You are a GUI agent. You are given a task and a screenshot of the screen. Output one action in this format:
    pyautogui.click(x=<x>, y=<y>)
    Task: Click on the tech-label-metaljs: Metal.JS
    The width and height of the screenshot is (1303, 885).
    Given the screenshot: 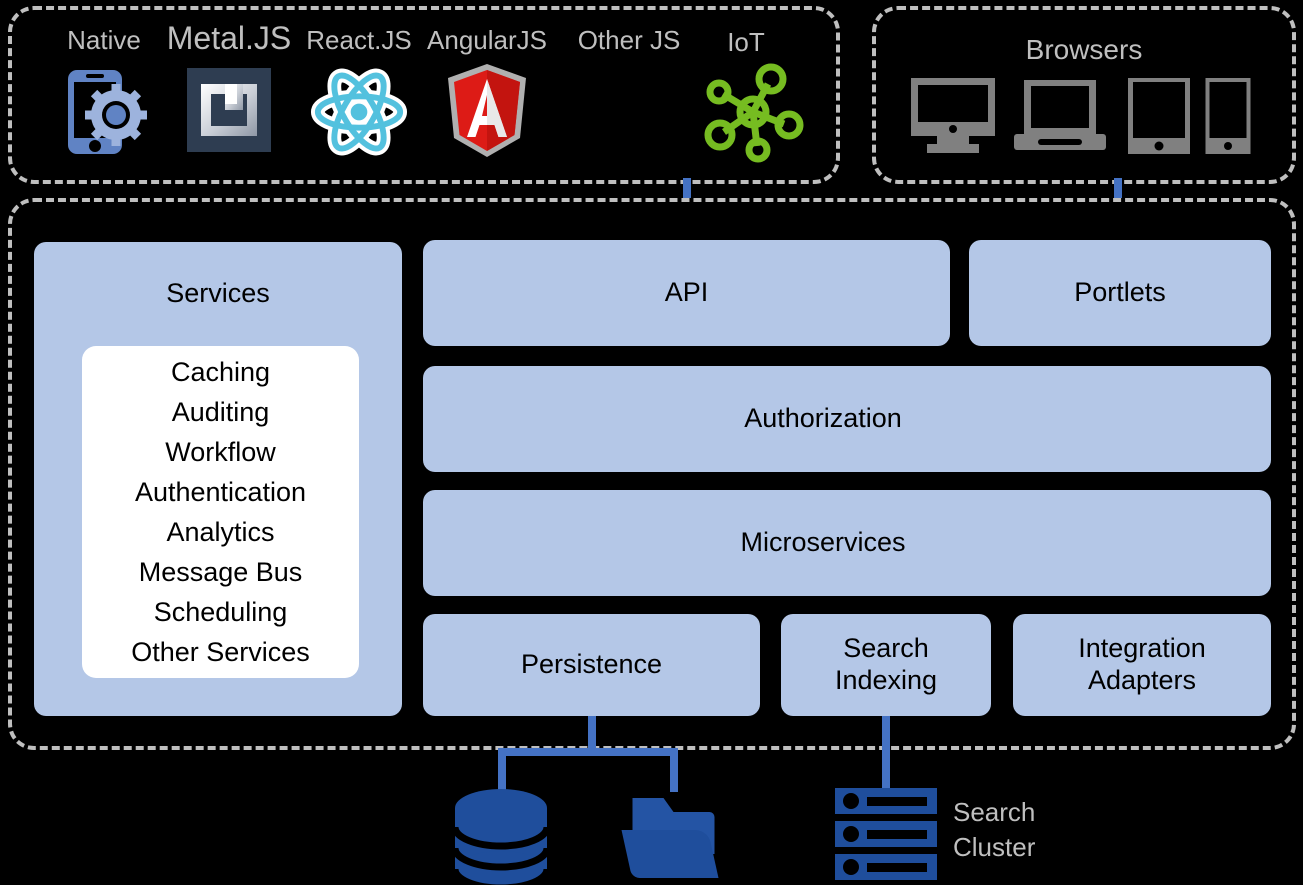 What is the action you would take?
    pyautogui.click(x=229, y=38)
    